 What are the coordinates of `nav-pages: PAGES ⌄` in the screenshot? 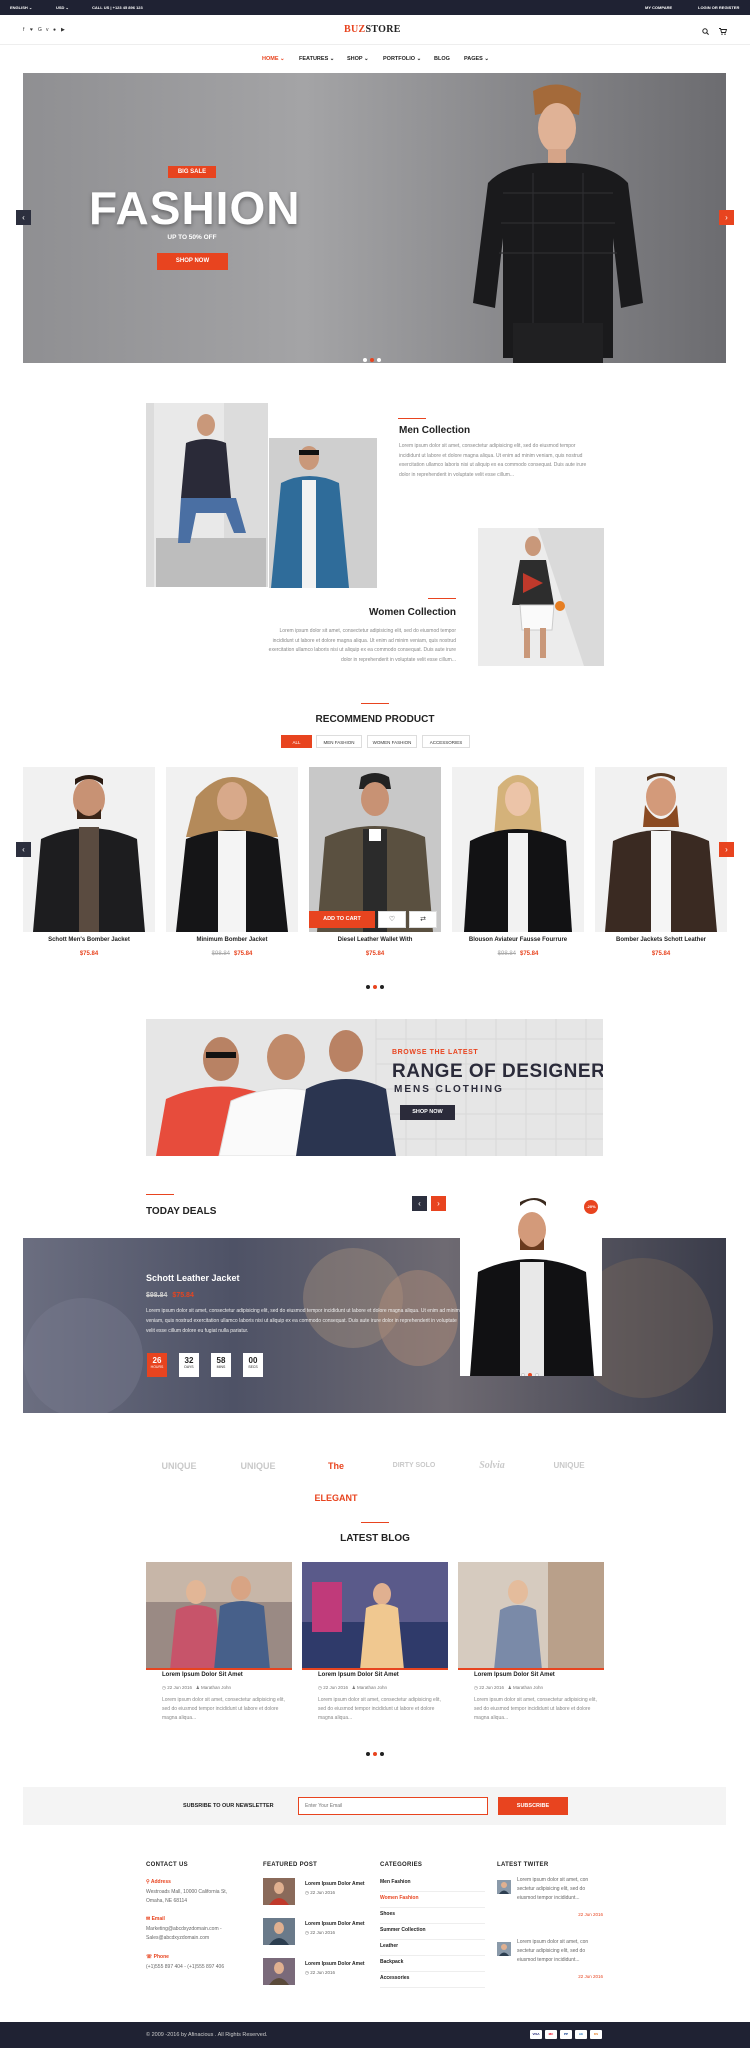 It's located at (476, 59).